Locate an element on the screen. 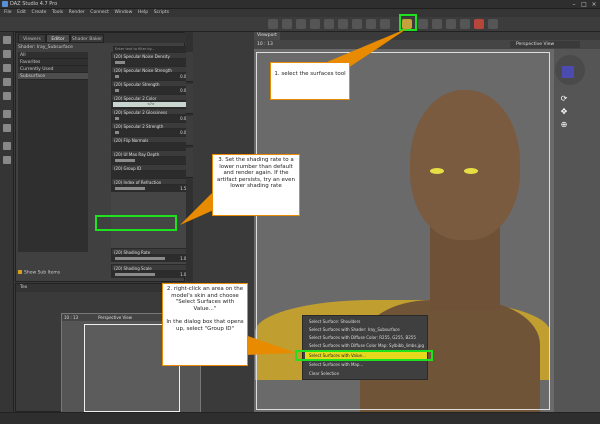 The width and height of the screenshot is (600, 424). arrow-to-context-menu is located at coordinates (270, 345).